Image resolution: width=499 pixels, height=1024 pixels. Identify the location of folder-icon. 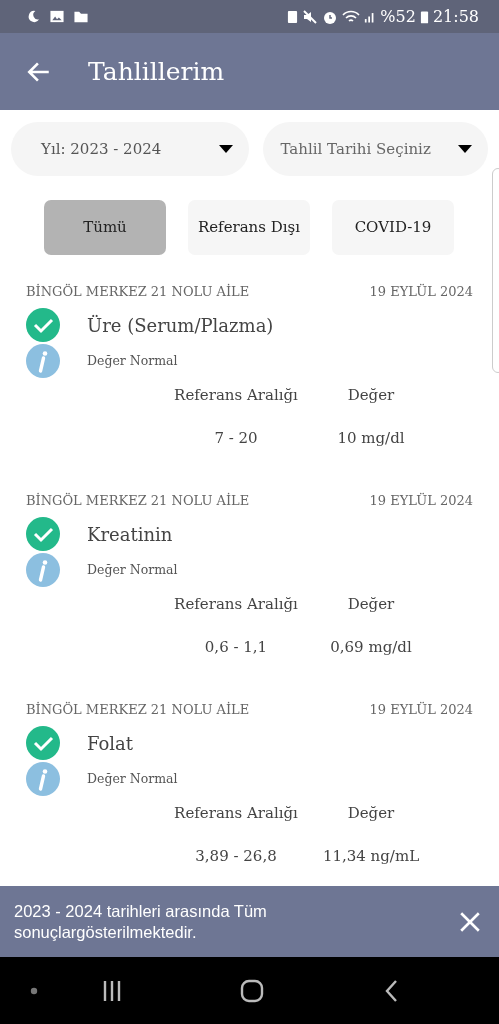
(81, 16).